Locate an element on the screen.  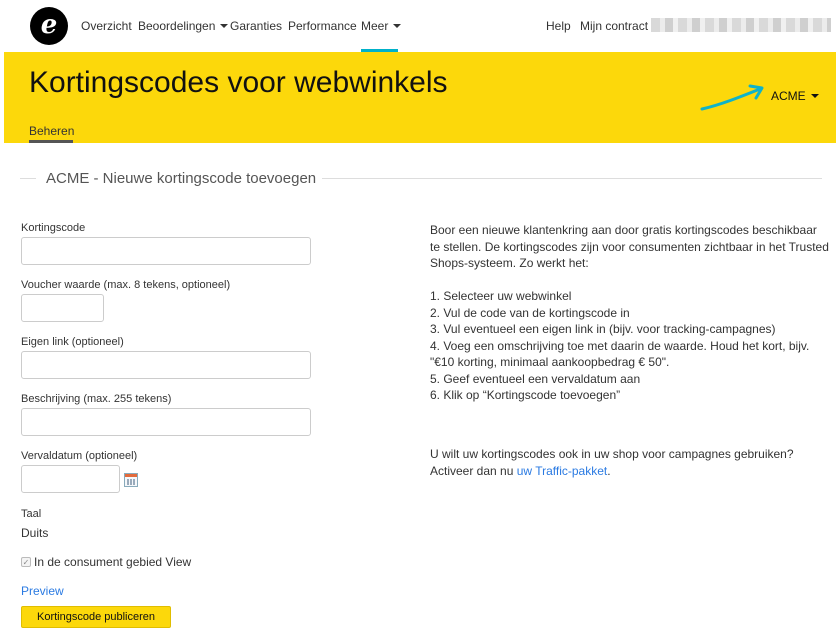
calendar-icon is located at coordinates (131, 480).